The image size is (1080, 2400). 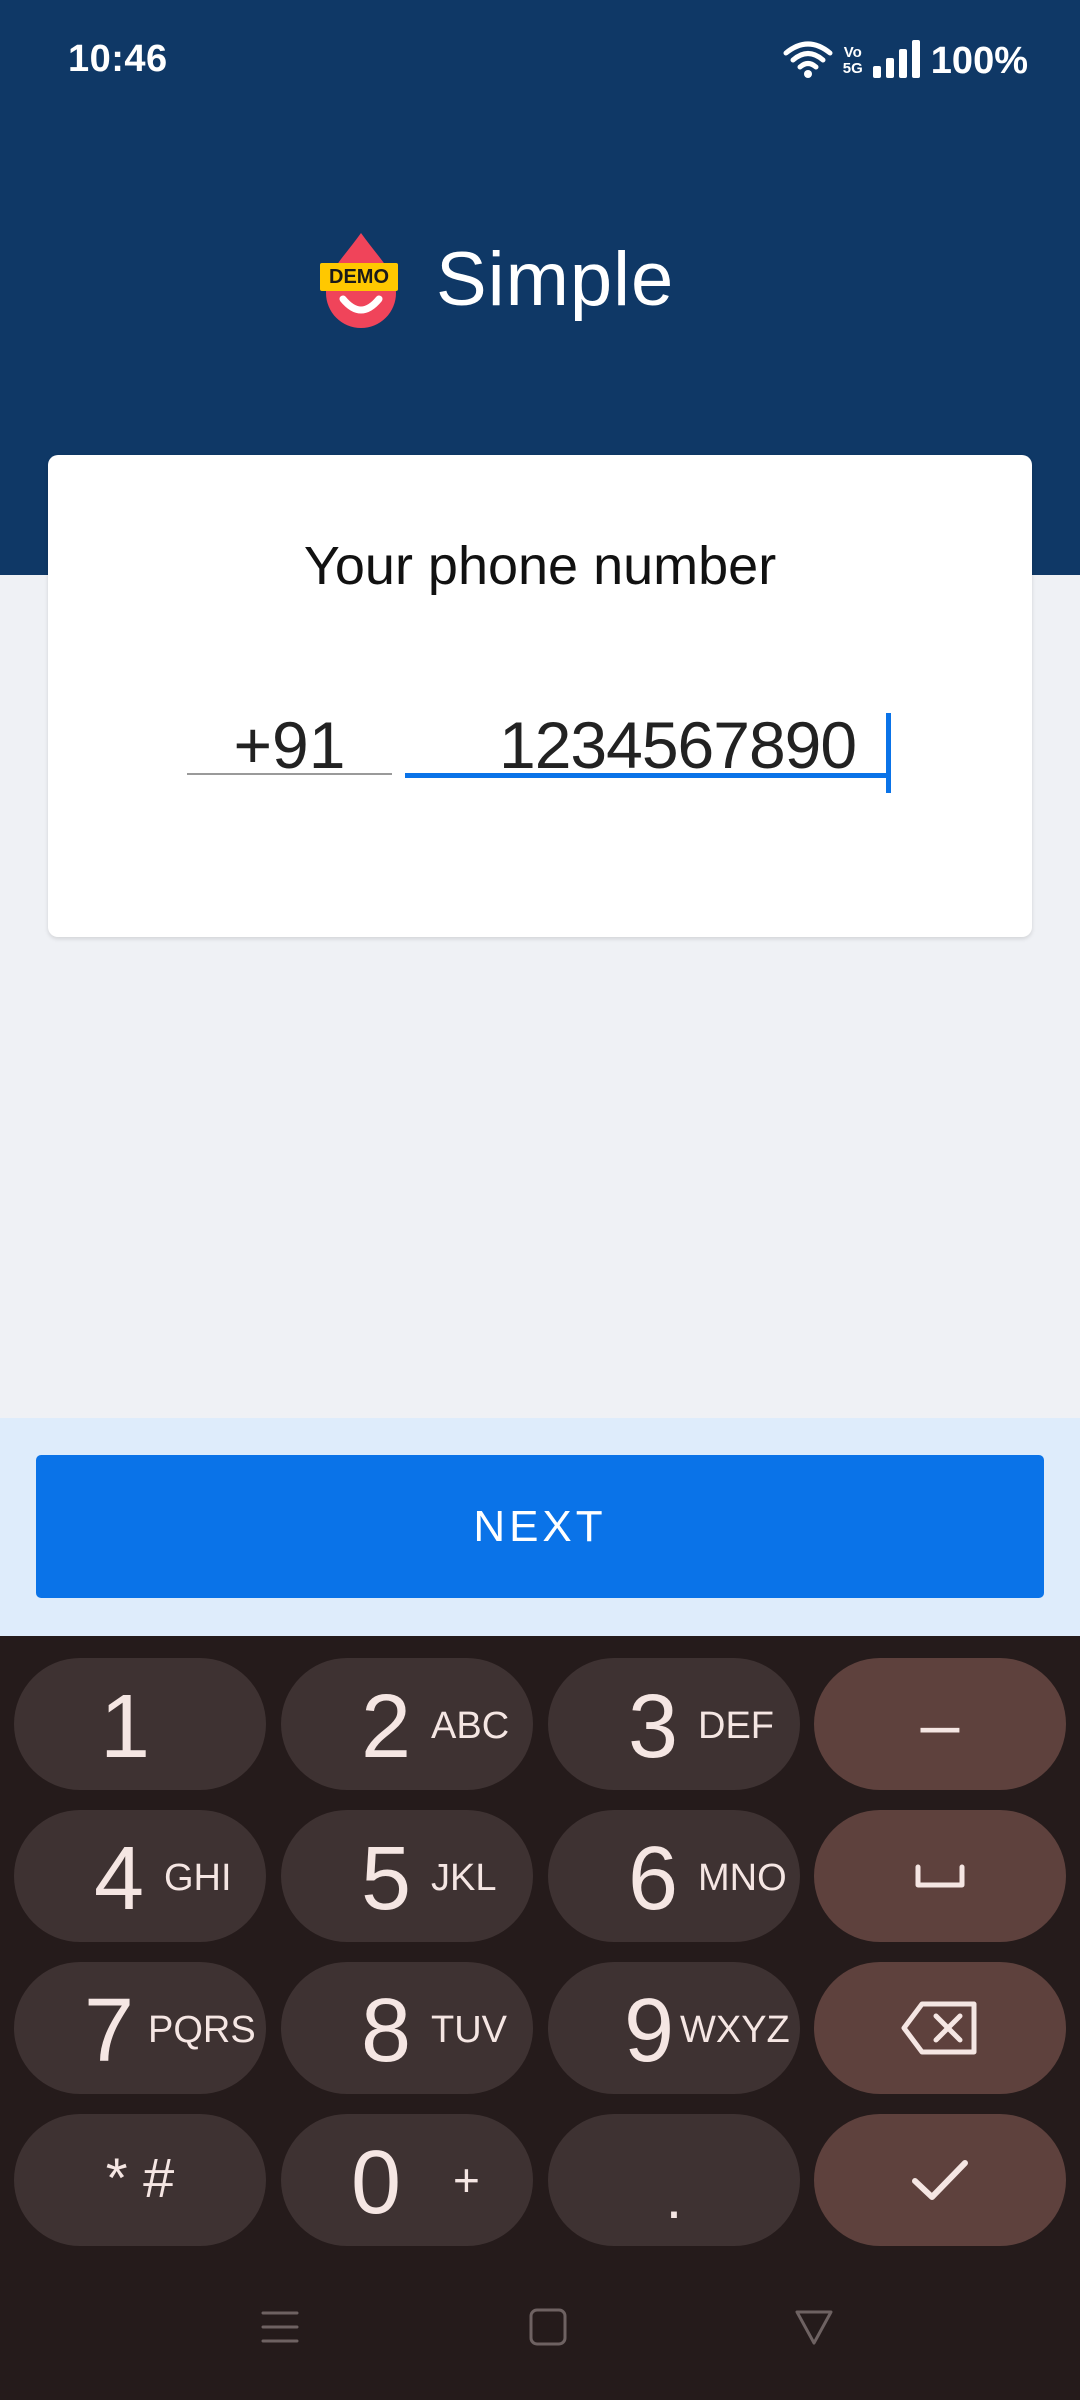 I want to click on period-label: ., so click(x=674, y=2197).